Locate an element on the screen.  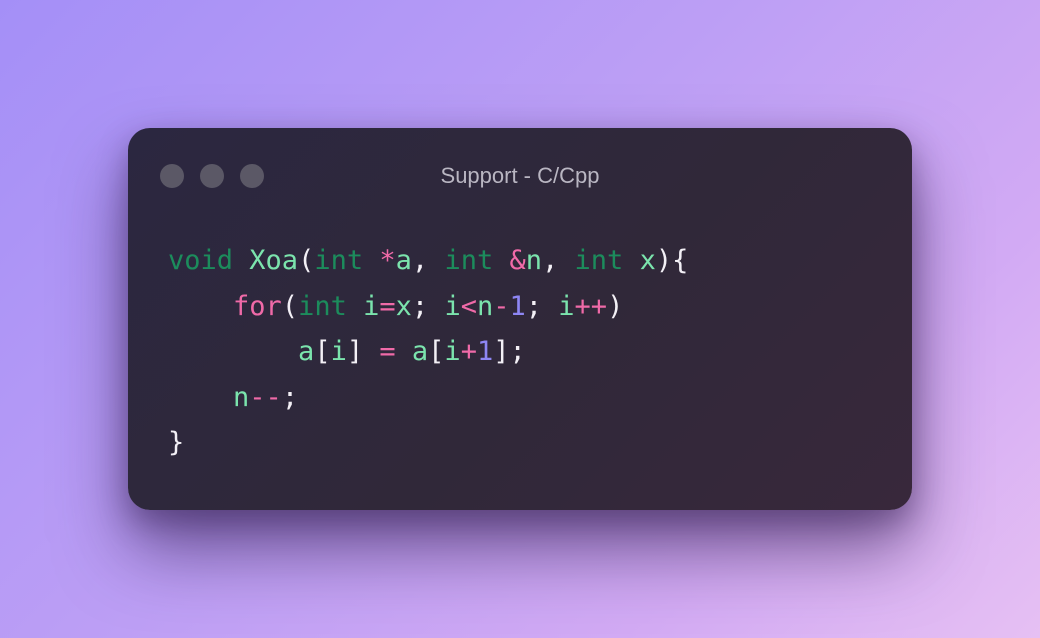
keyword-token: void is located at coordinates (201, 260).